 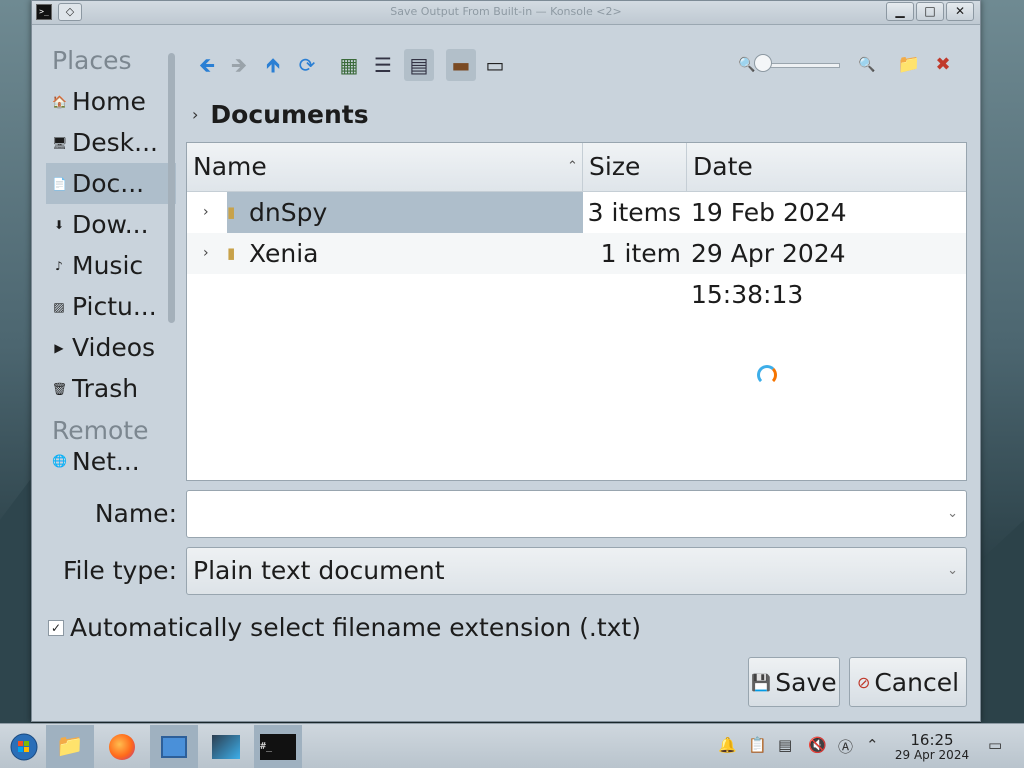 I want to click on column-size: Size, so click(x=635, y=167).